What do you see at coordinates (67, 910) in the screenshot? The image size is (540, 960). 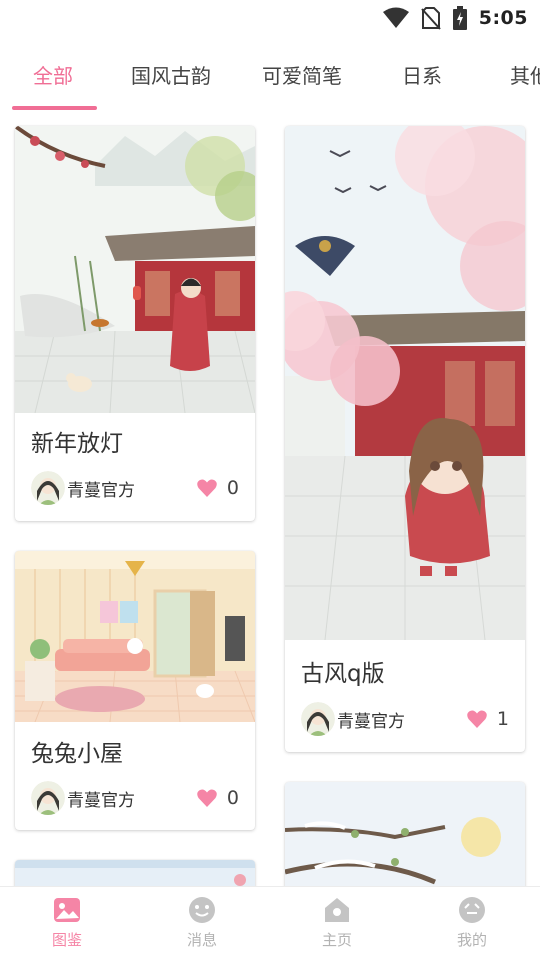 I see `gallery-icon` at bounding box center [67, 910].